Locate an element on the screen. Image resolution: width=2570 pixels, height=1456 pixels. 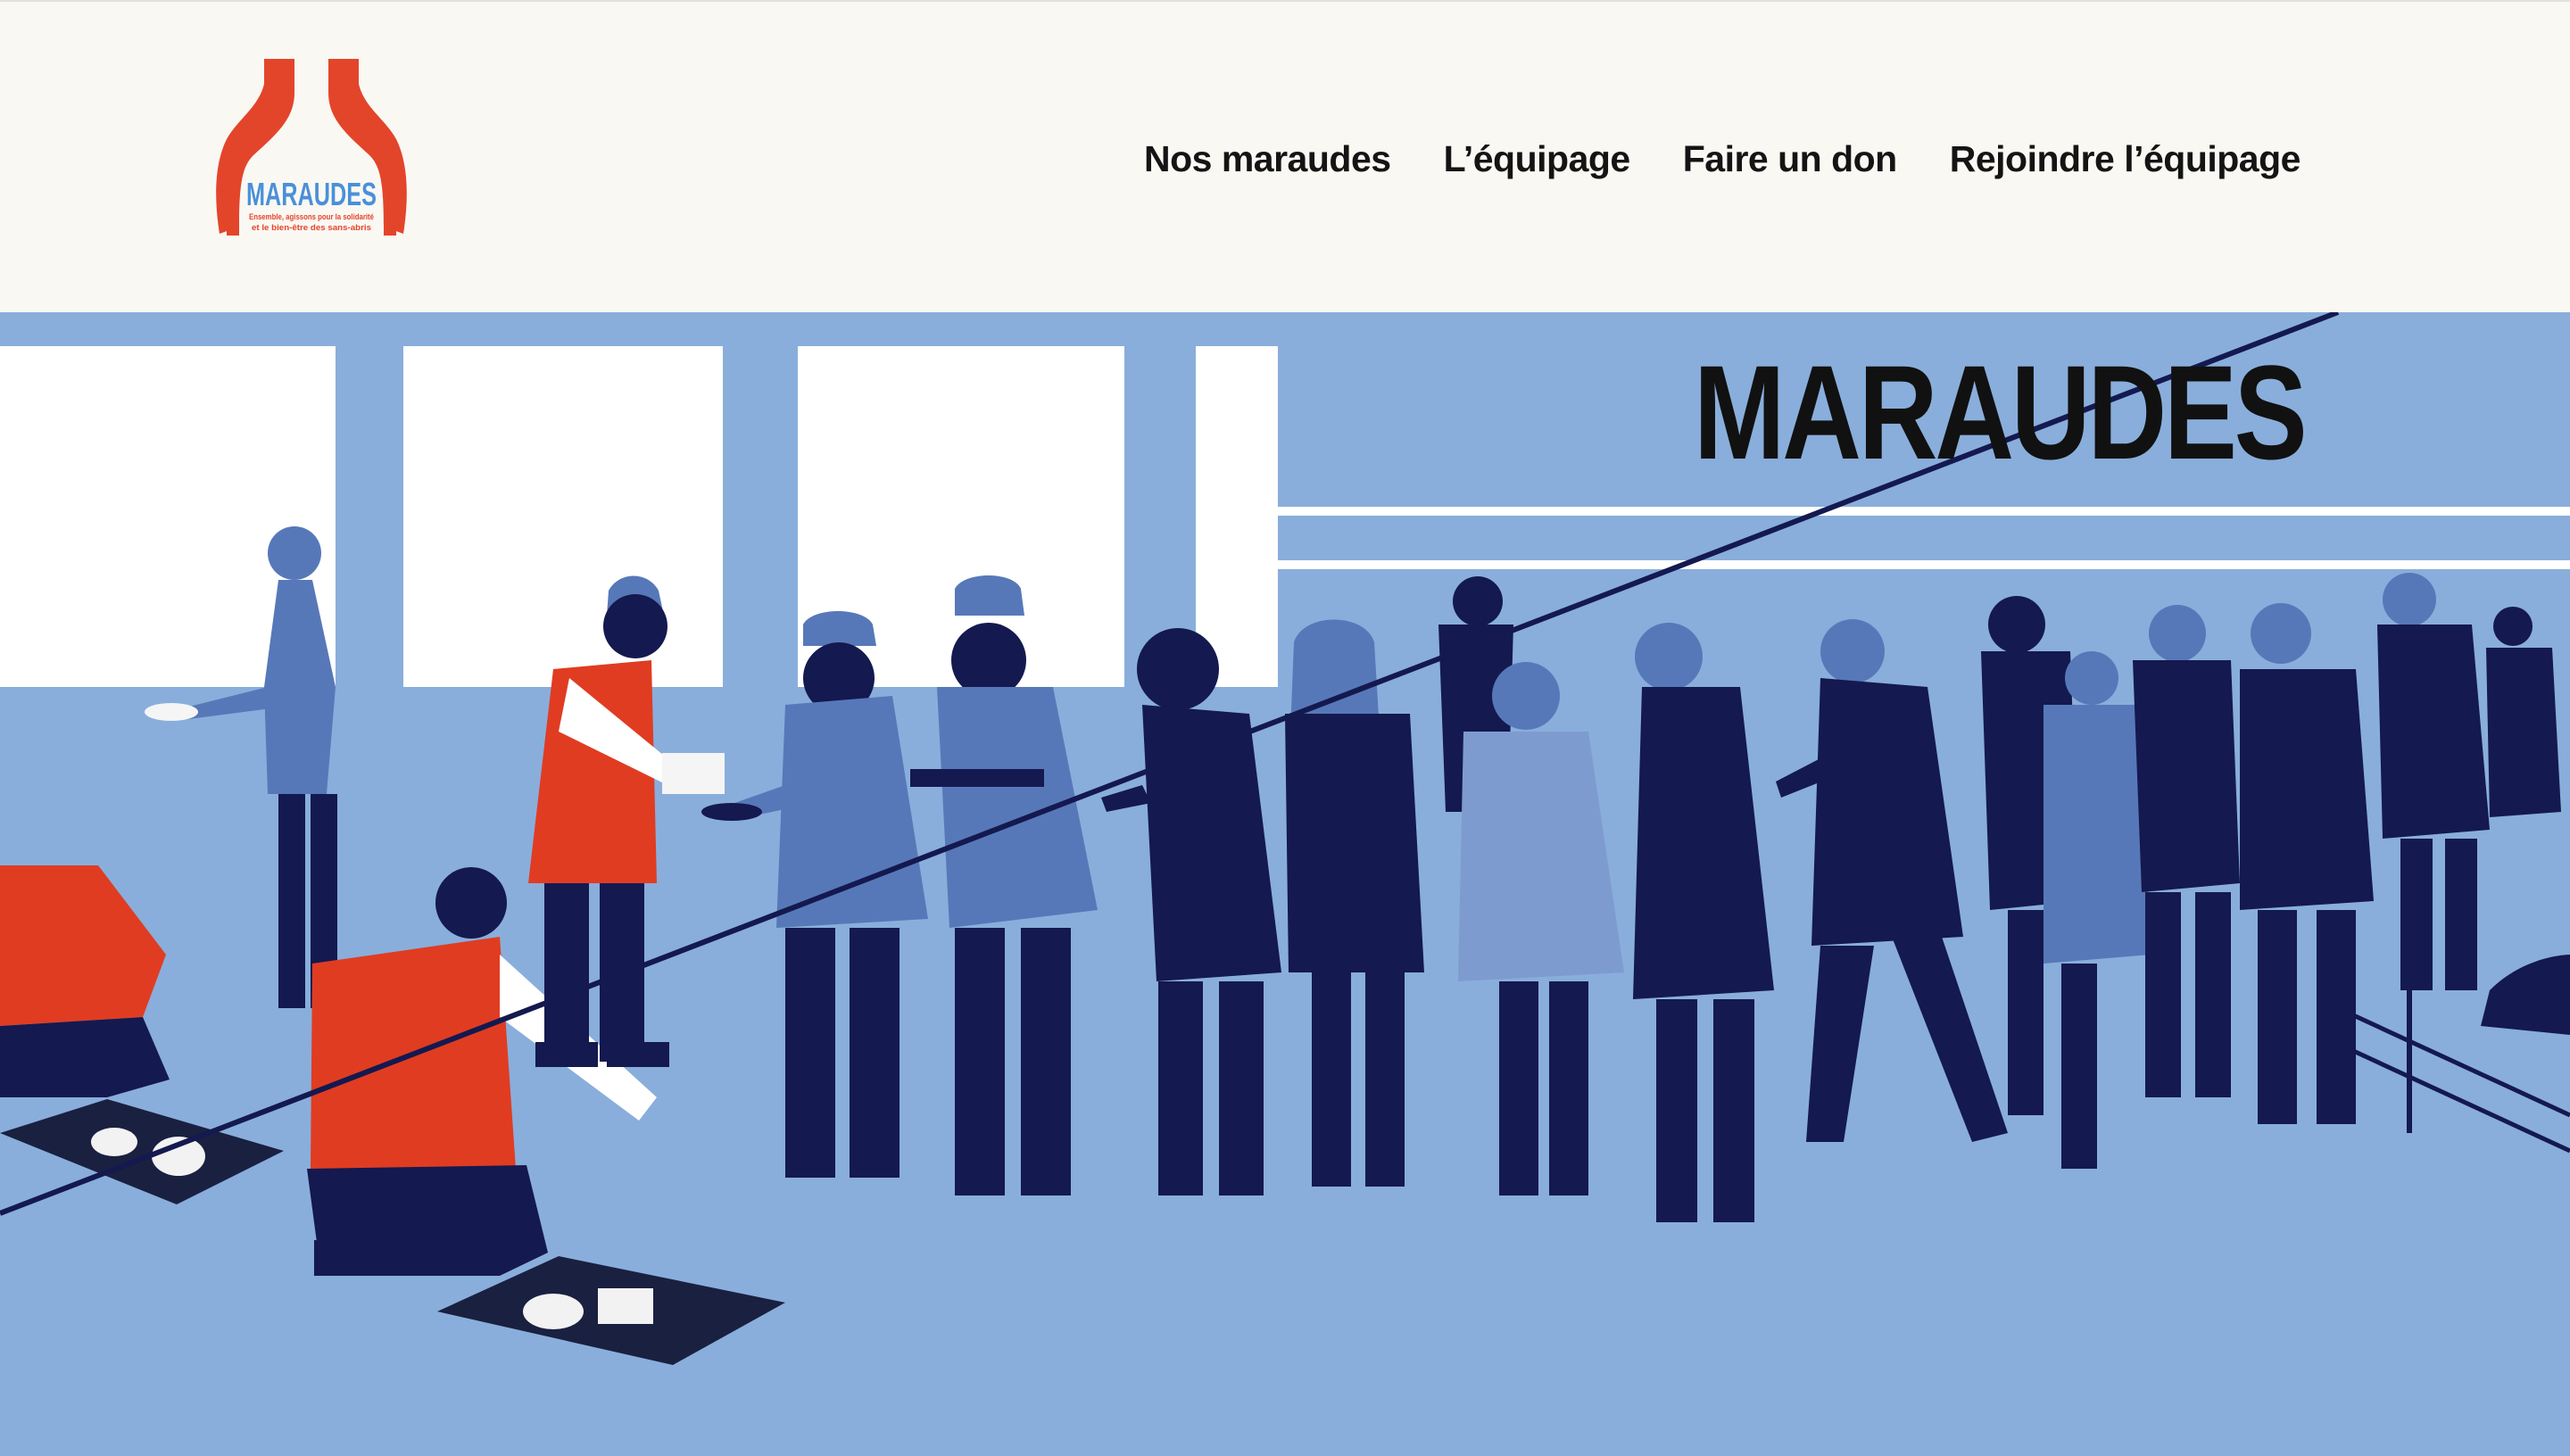
logo-wordmark: MARAUDES is located at coordinates (311, 194).